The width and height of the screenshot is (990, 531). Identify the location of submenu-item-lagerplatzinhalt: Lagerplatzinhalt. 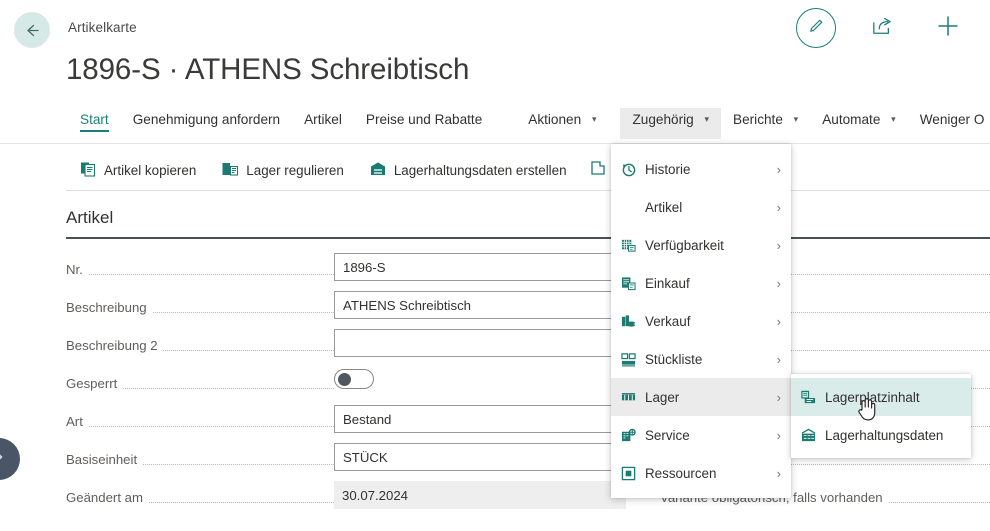
(881, 397).